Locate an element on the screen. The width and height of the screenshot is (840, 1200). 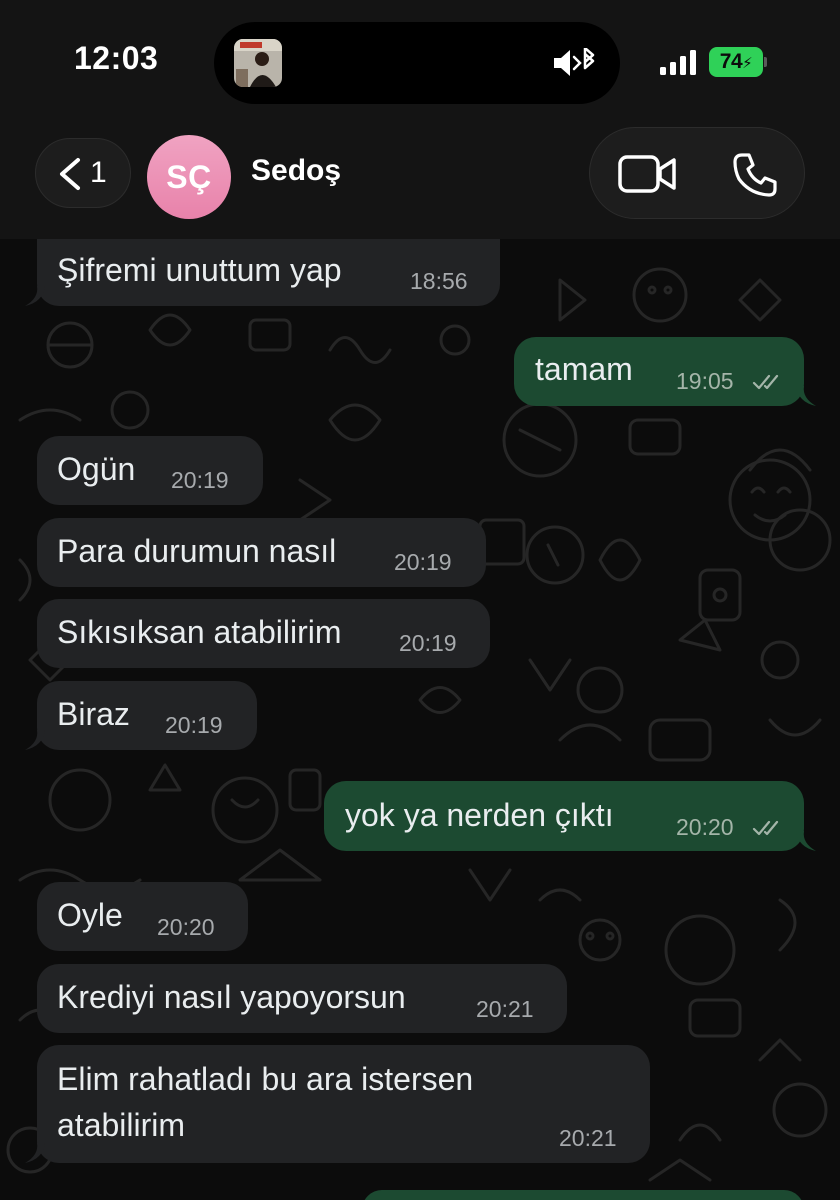
chevron-left-icon is located at coordinates (70, 174).